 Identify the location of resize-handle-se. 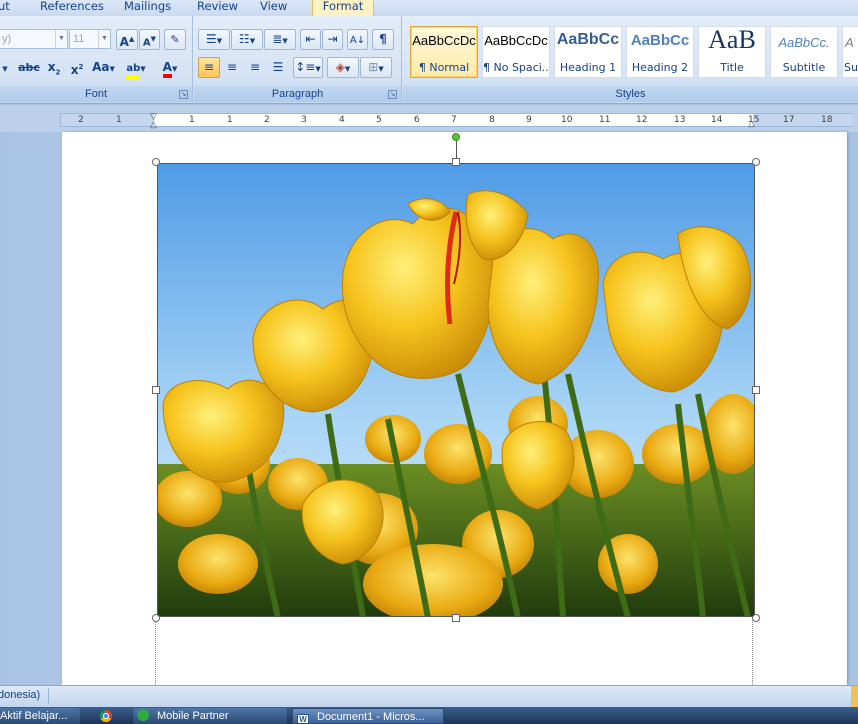
(756, 618).